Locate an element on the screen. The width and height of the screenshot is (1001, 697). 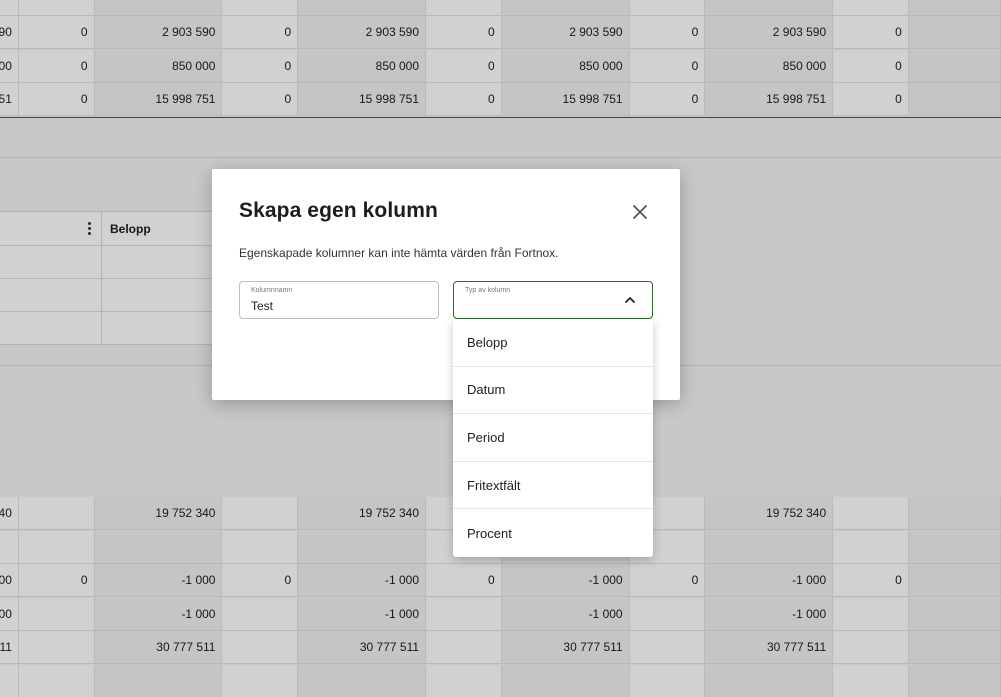
close-icon is located at coordinates (640, 212).